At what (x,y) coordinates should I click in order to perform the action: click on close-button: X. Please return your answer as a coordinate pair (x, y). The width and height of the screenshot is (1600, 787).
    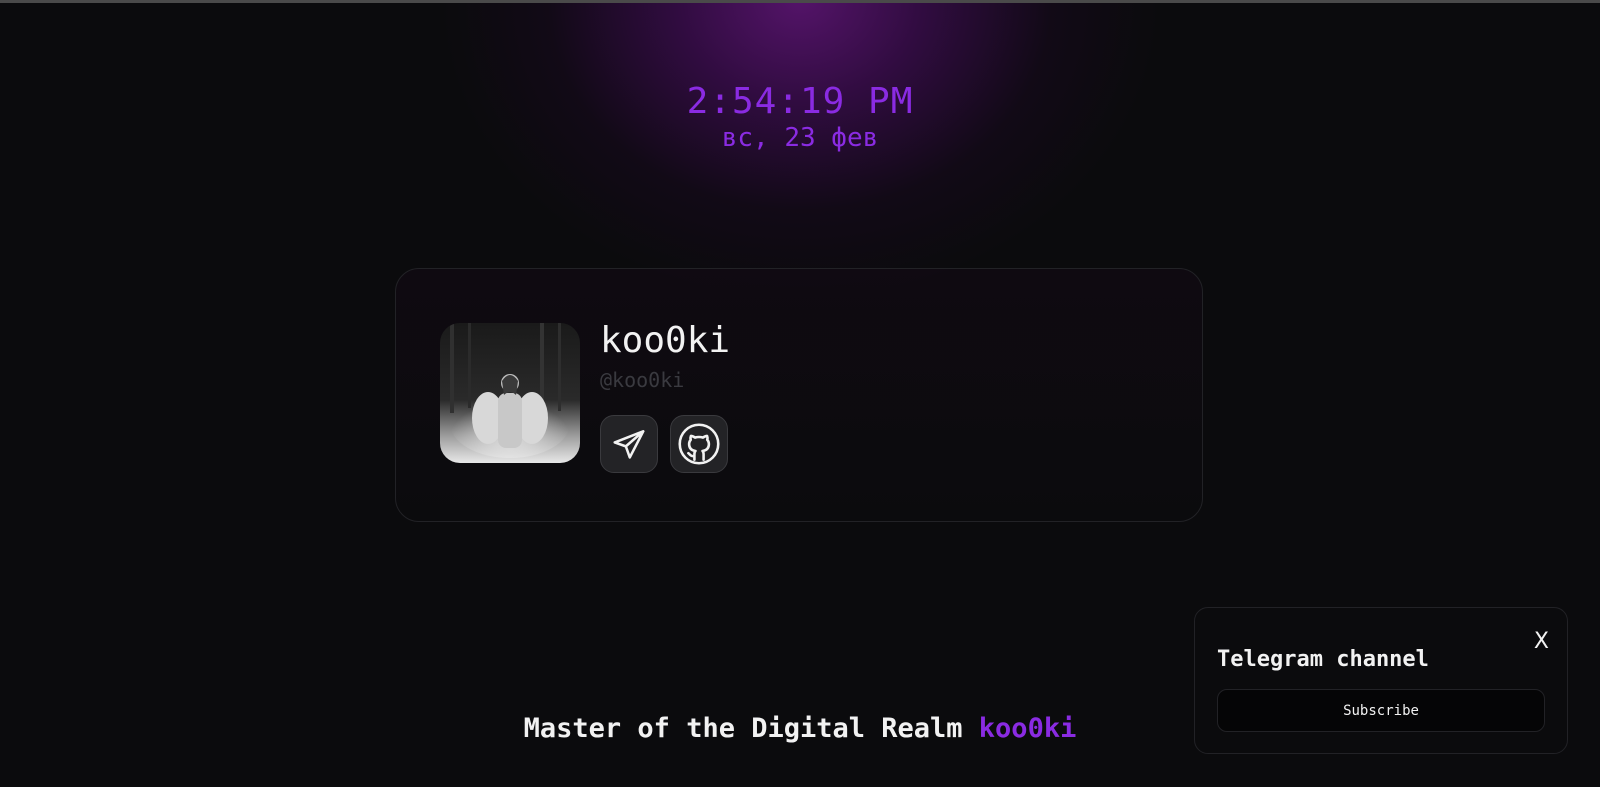
    Looking at the image, I should click on (1541, 642).